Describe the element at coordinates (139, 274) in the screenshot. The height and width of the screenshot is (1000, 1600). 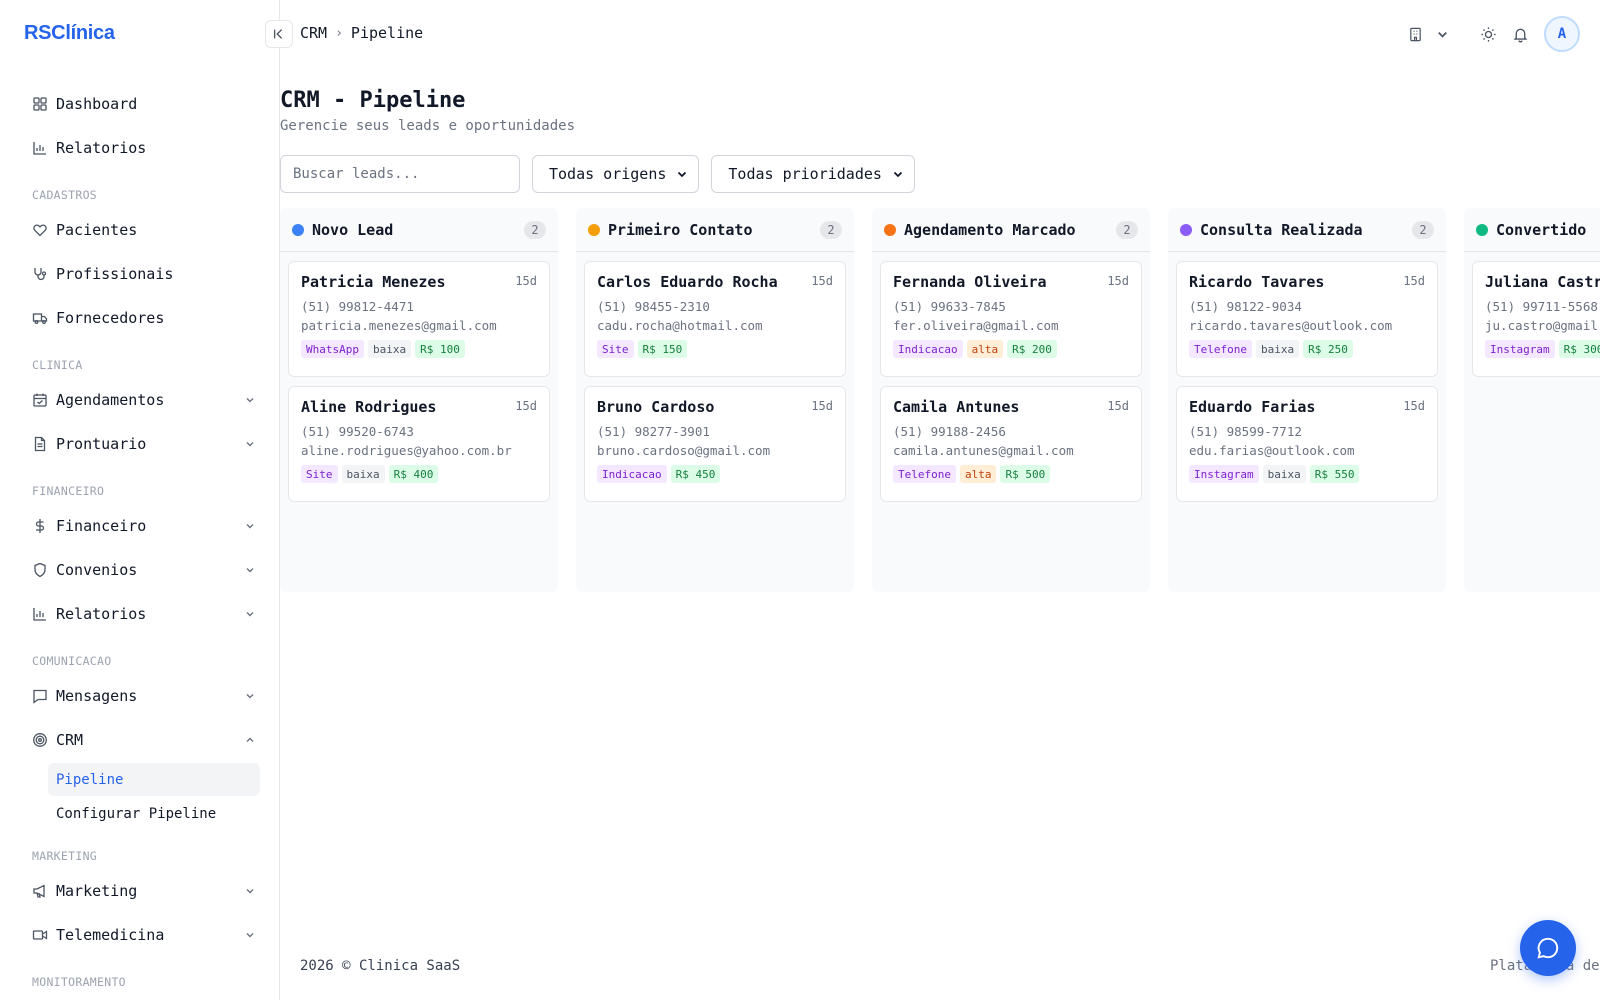
I see `sidebar-item-profissionais: Profissionais` at that location.